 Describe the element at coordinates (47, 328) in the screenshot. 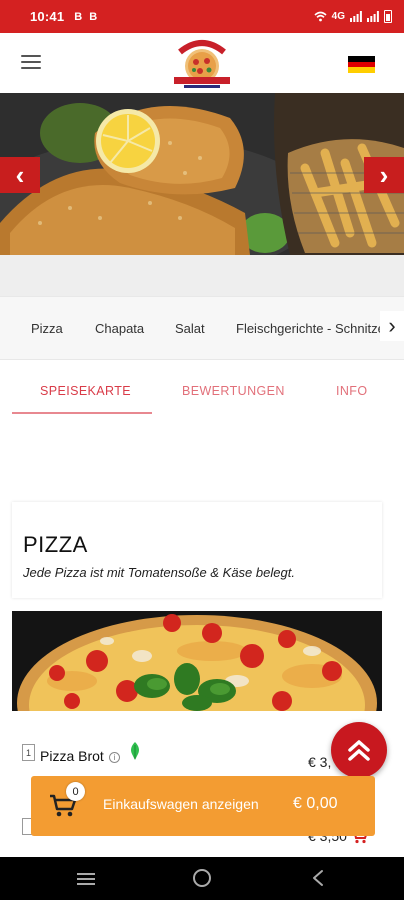

I see `category-pizza: Pizza` at that location.